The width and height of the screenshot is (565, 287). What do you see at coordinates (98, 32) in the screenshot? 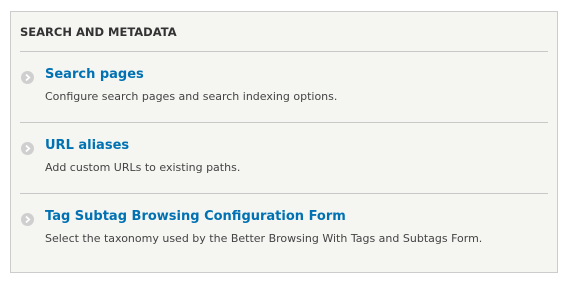
I see `panel-title: SEARCH AND METADATA` at bounding box center [98, 32].